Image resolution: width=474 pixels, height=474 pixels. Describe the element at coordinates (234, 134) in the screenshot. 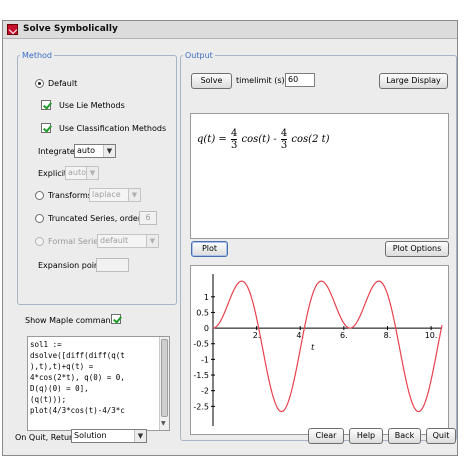

I see `math-num-1: 4` at that location.